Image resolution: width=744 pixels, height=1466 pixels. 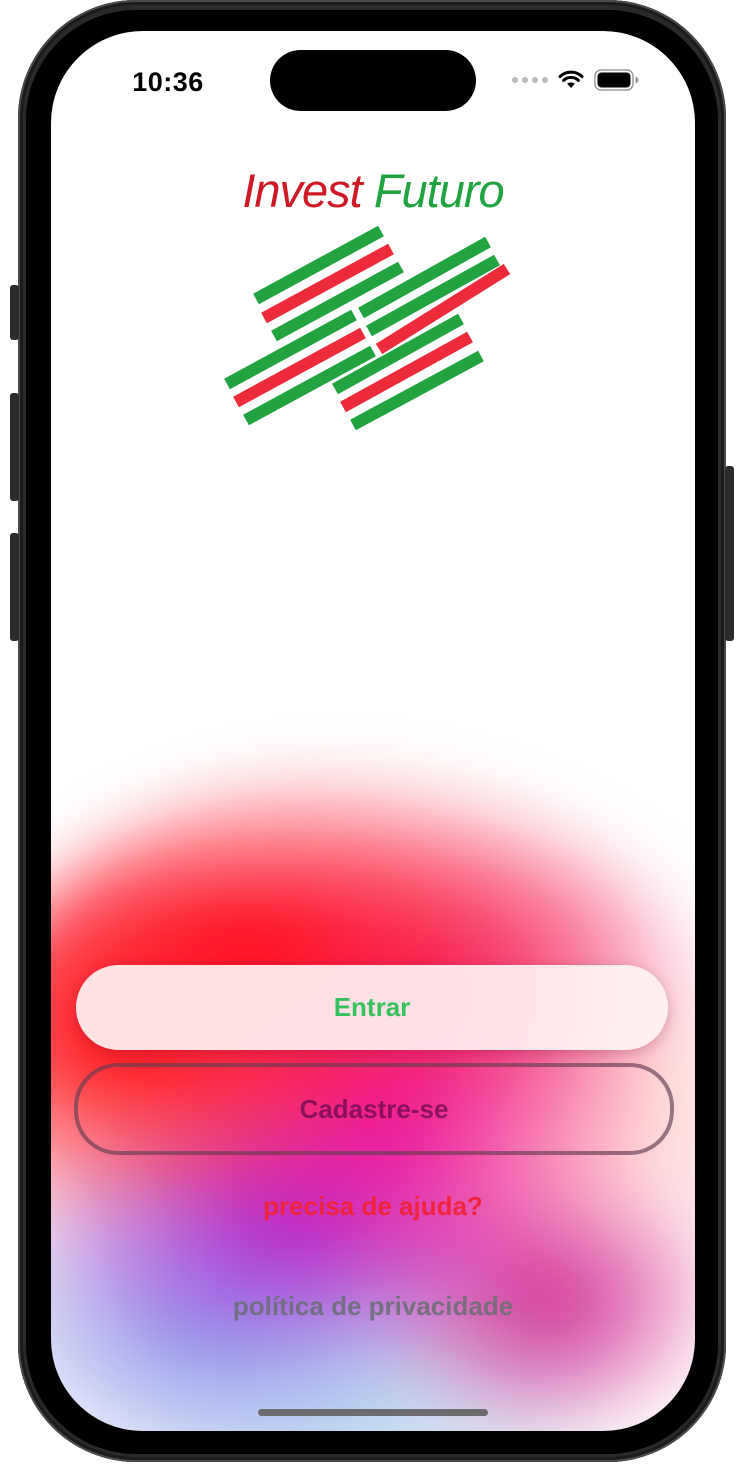 What do you see at coordinates (373, 1206) in the screenshot?
I see `help-link: precisa de ajuda?` at bounding box center [373, 1206].